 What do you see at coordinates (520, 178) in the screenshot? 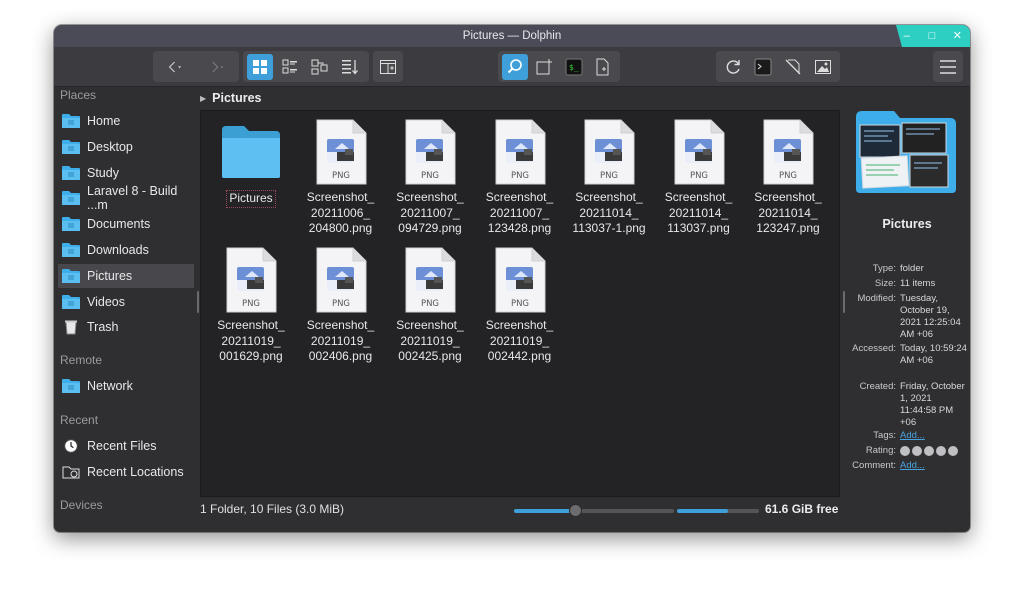
I see `file-item: PNG Screenshot_ 20211007_ 123428.png` at bounding box center [520, 178].